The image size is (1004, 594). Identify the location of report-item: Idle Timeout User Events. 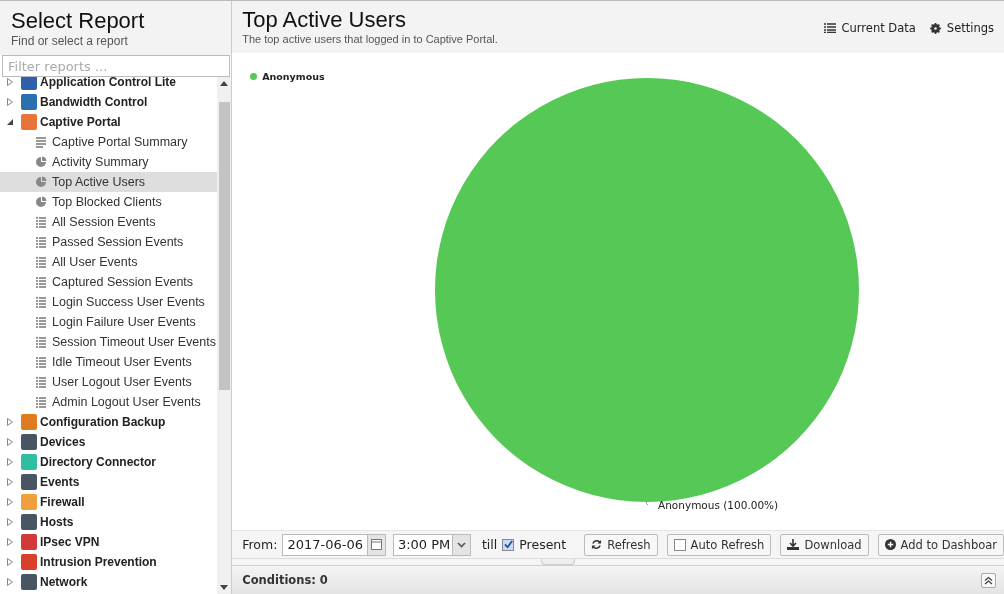
(109, 362).